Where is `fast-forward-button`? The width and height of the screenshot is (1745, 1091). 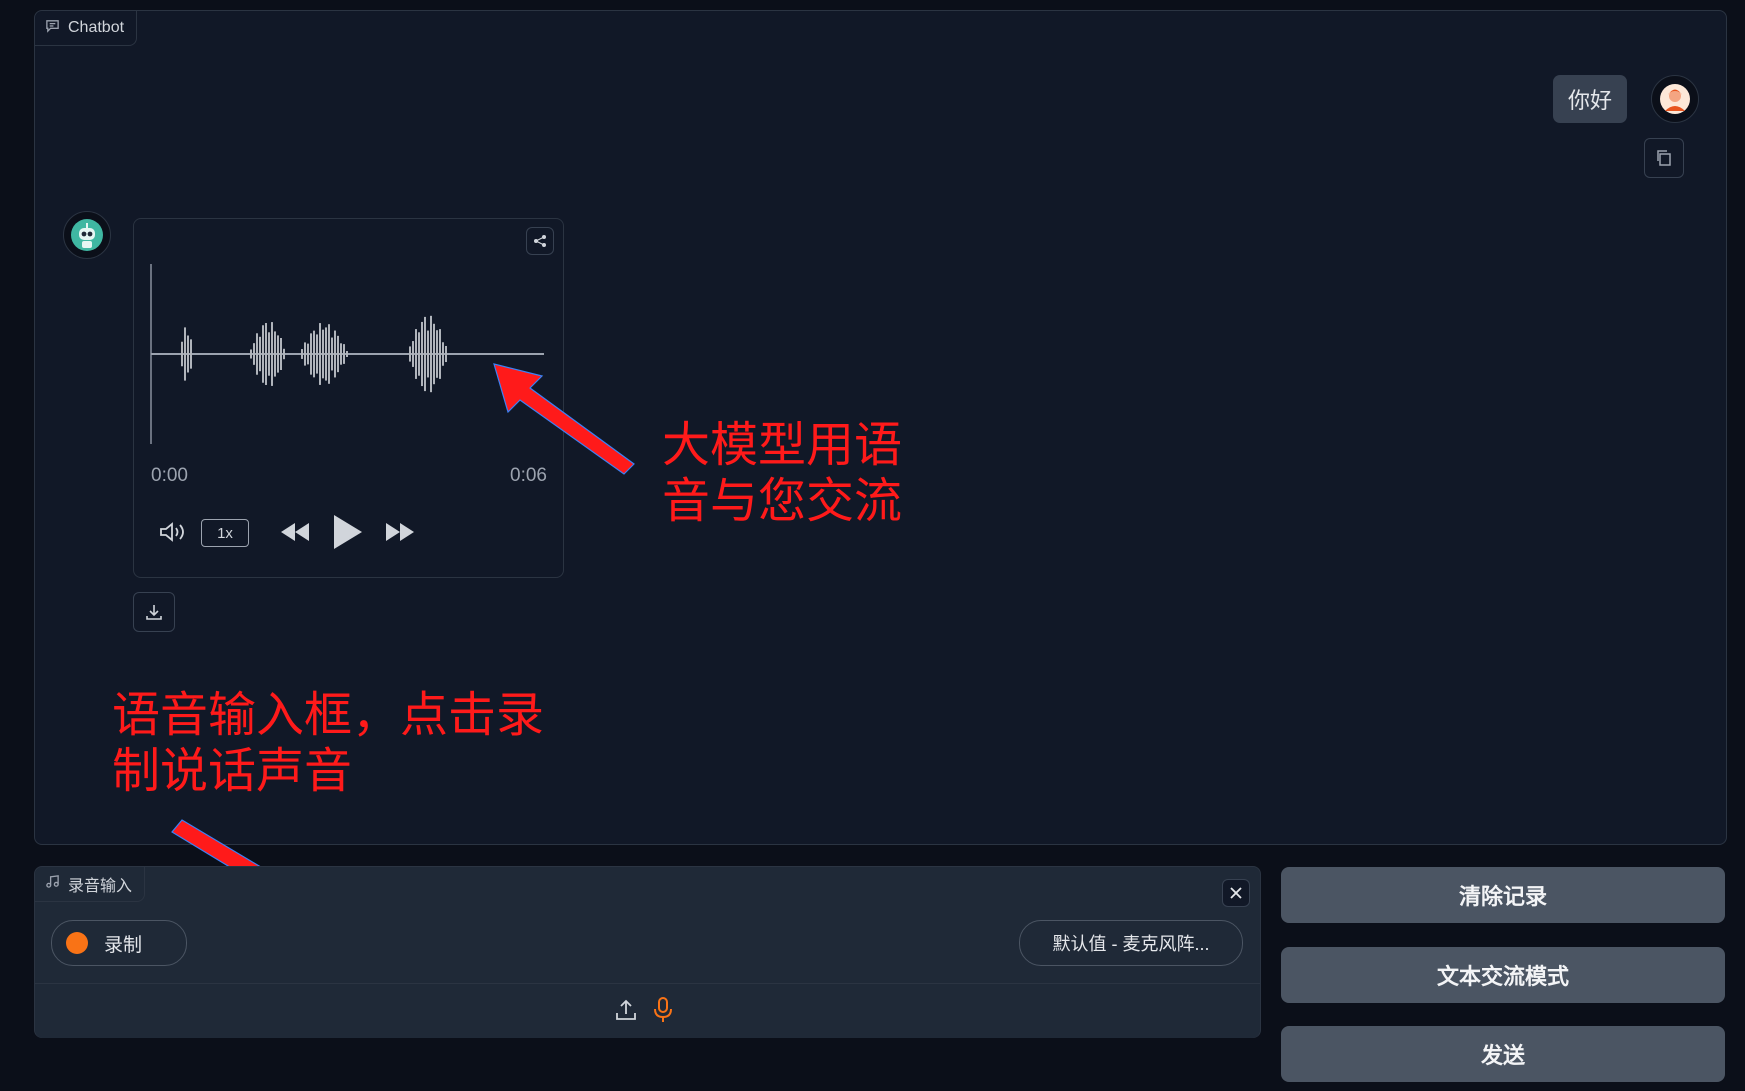 fast-forward-button is located at coordinates (400, 534).